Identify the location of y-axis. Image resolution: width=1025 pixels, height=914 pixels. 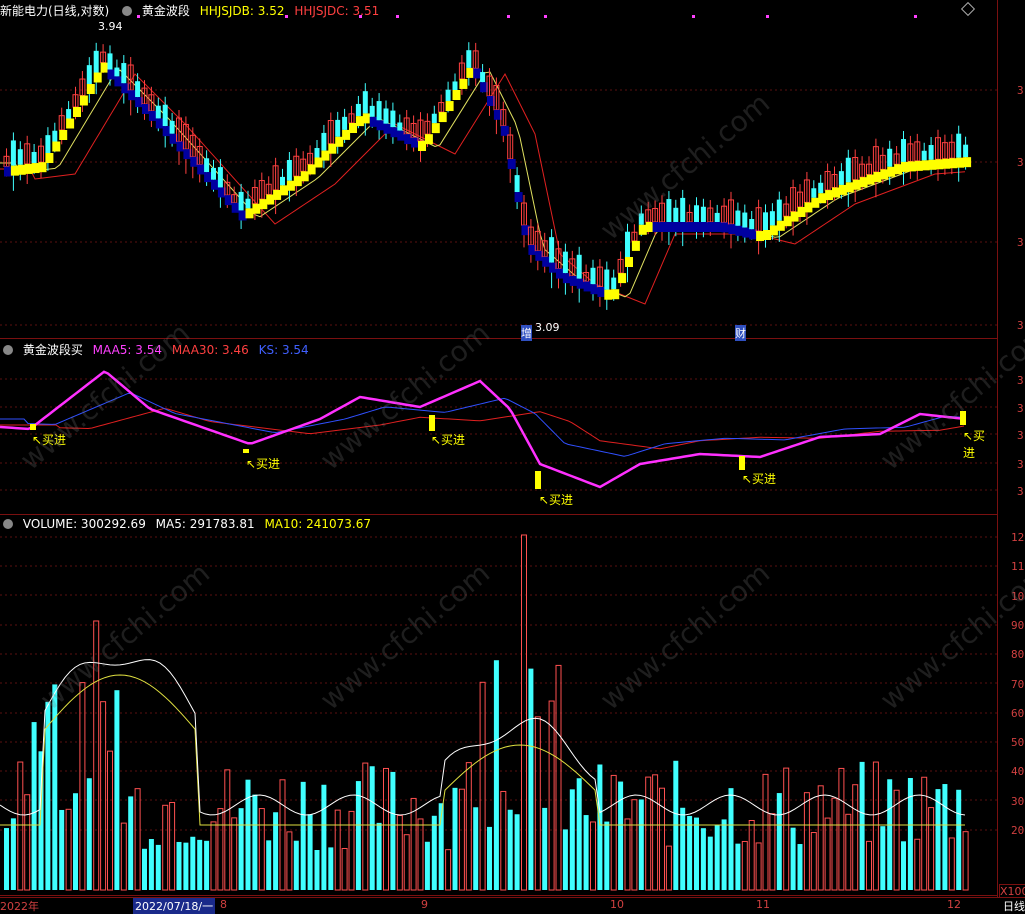
(1011, 448).